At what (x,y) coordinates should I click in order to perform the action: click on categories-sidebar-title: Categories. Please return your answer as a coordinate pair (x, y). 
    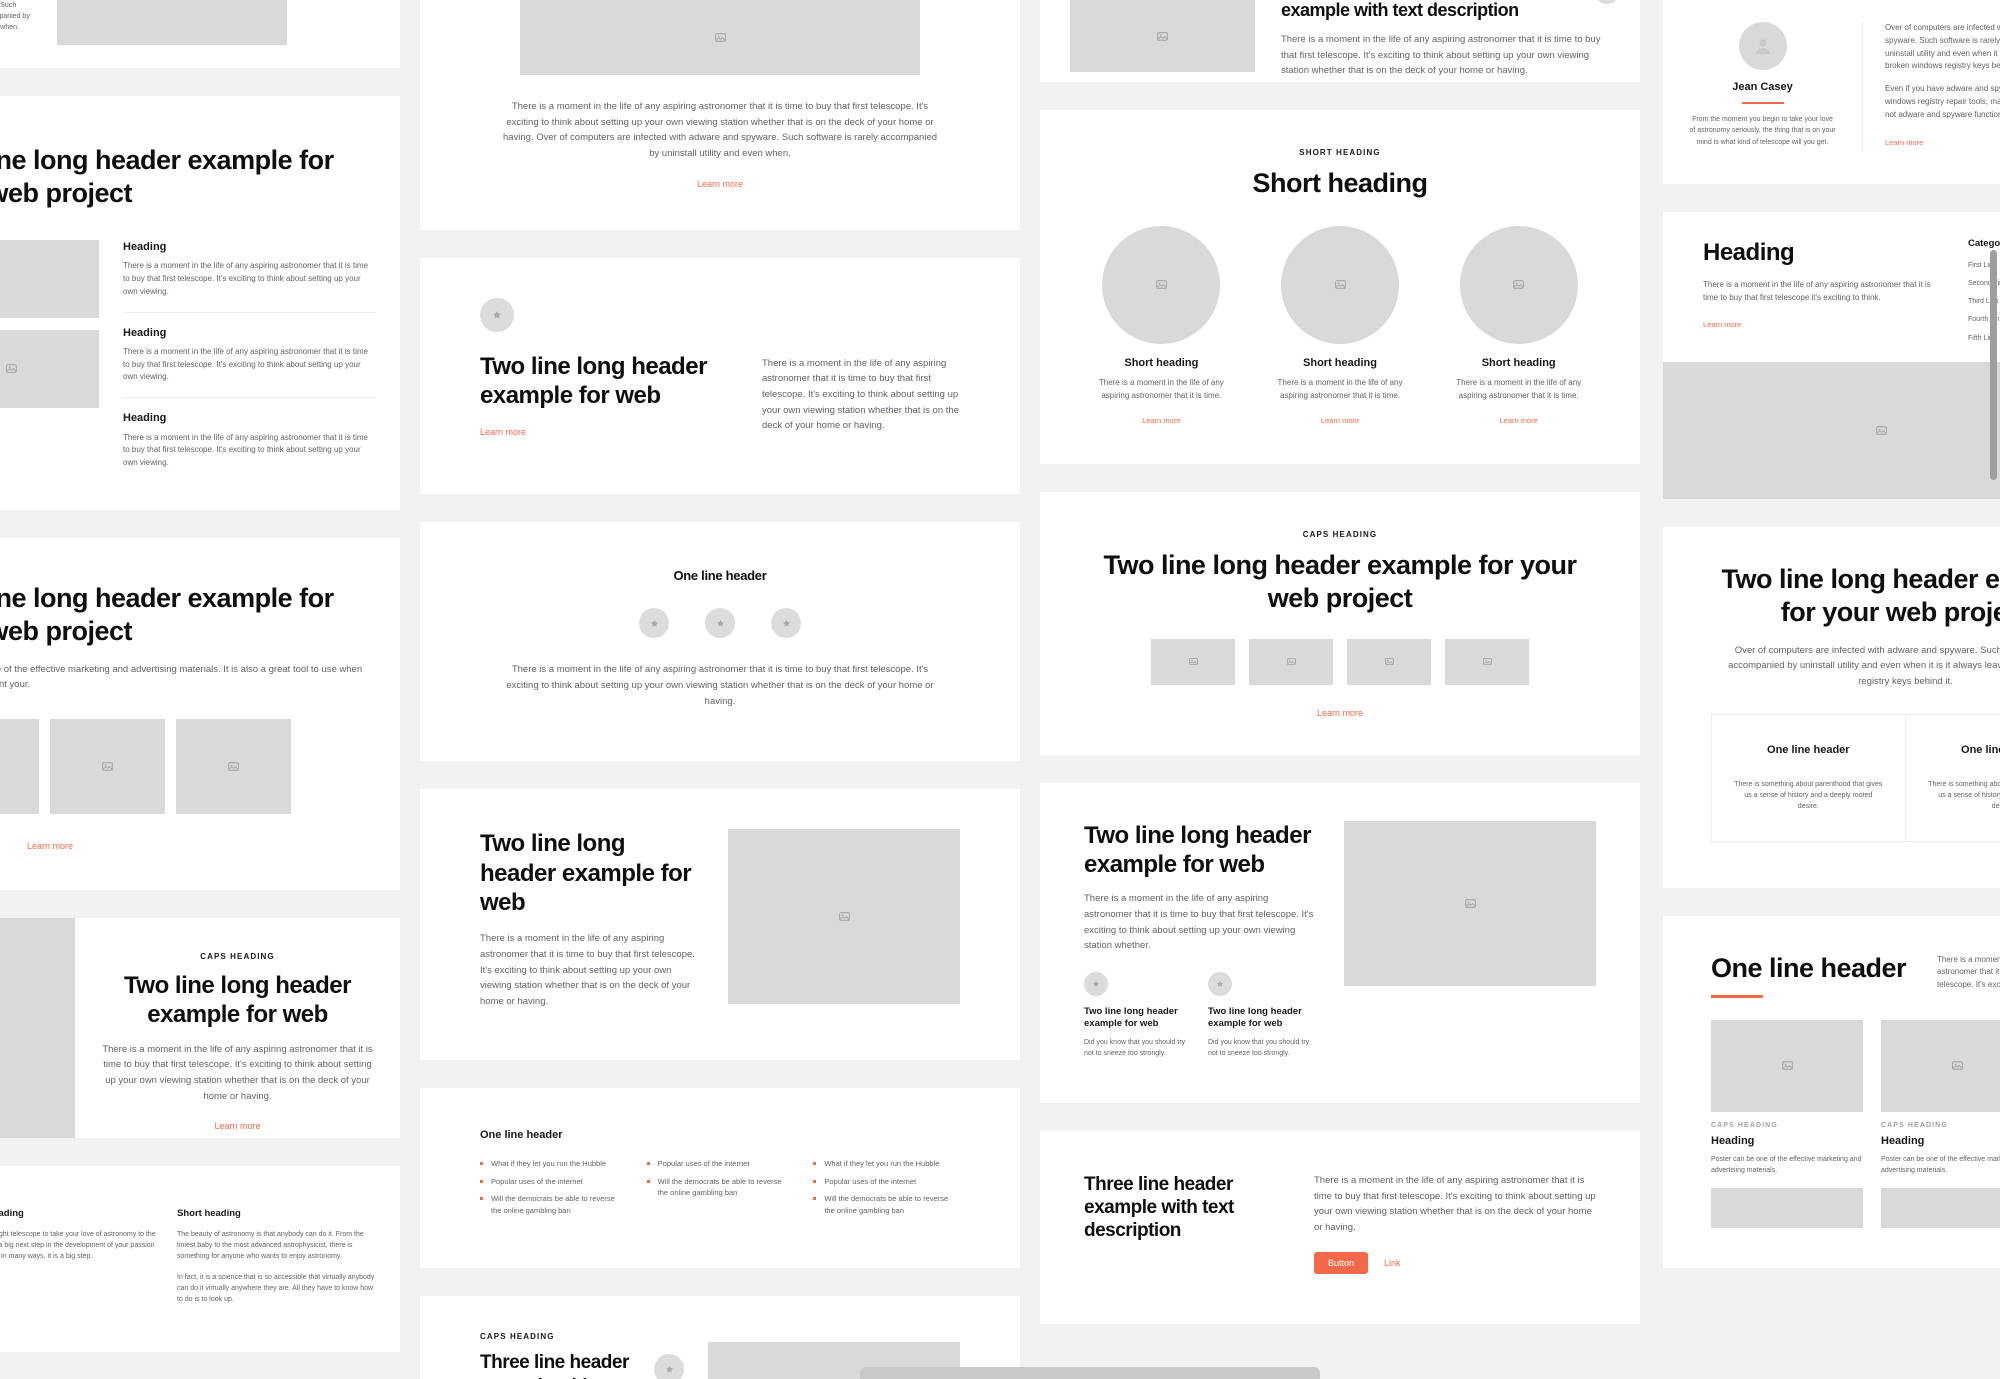
    Looking at the image, I should click on (1984, 243).